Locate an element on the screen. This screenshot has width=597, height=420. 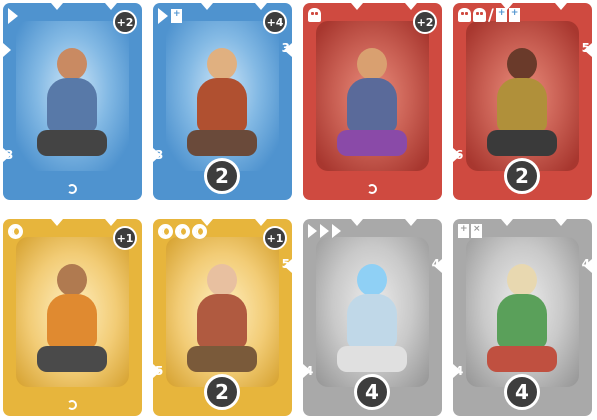
character-card-1: +2 3 is located at coordinates (72, 101).